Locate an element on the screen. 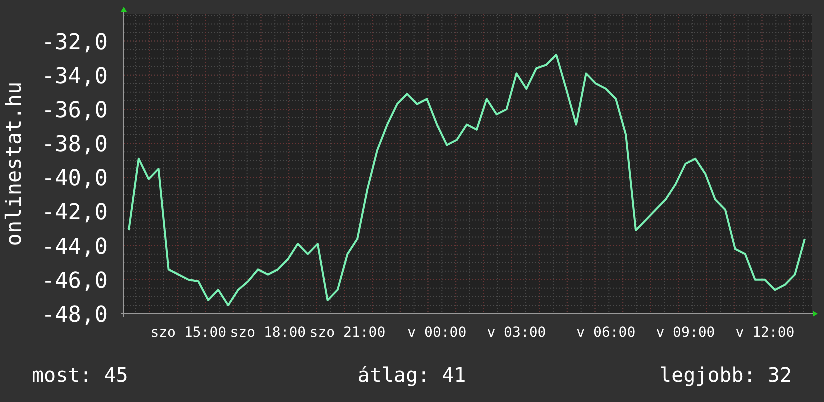  x-tick-label: v 12:00 is located at coordinates (765, 333).